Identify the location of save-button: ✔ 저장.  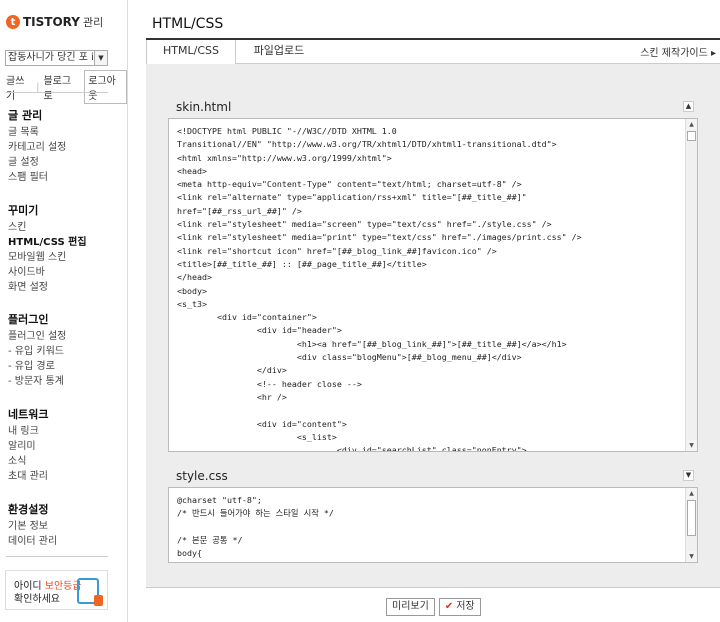
(459, 607).